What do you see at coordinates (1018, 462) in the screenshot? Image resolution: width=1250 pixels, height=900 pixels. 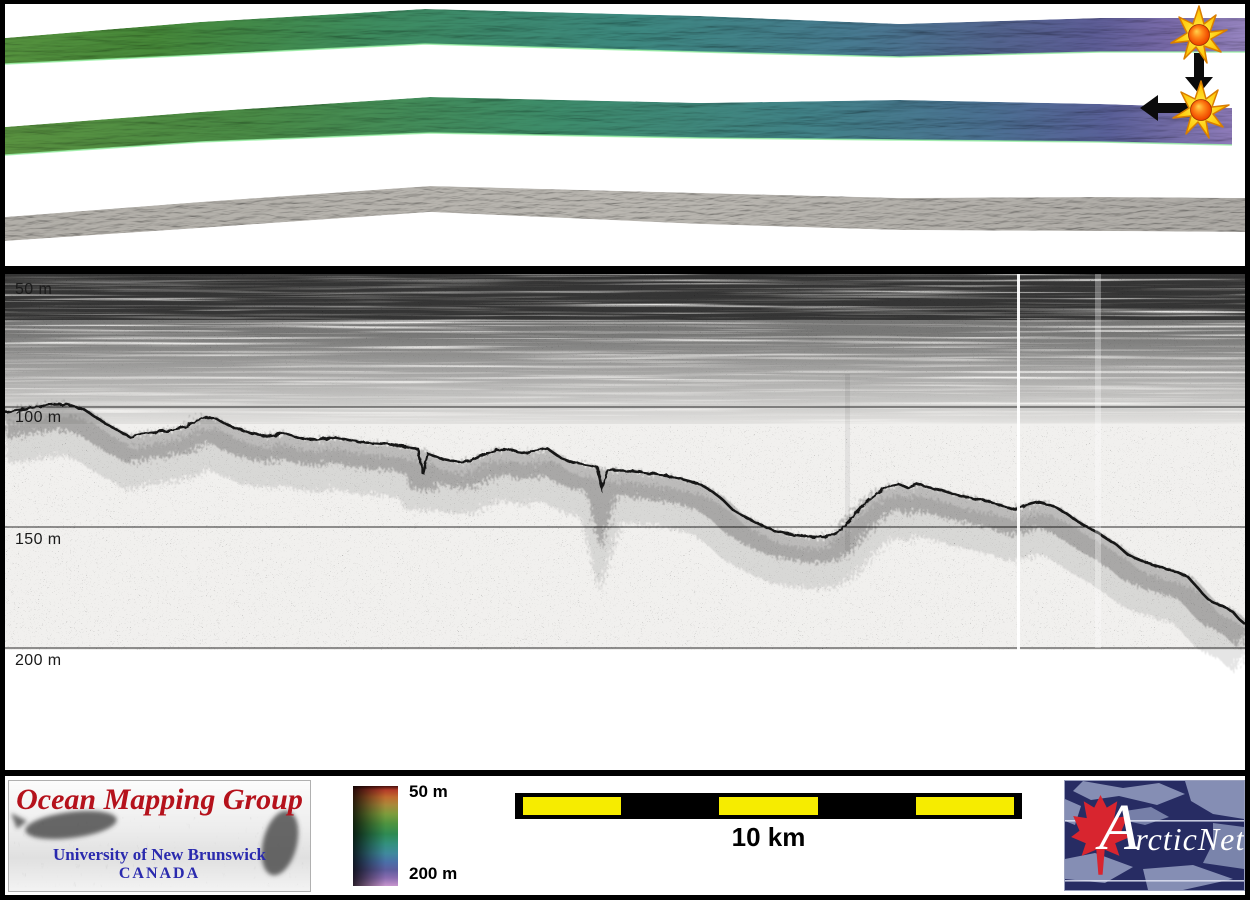 I see `data-gap-line` at bounding box center [1018, 462].